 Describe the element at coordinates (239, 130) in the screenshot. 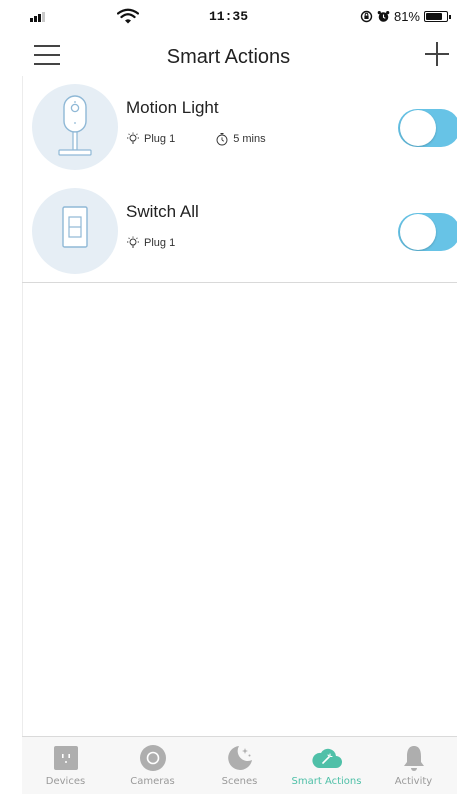

I see `smart-action-row-motion-light: Motion Light Plug 1 5 mins` at that location.